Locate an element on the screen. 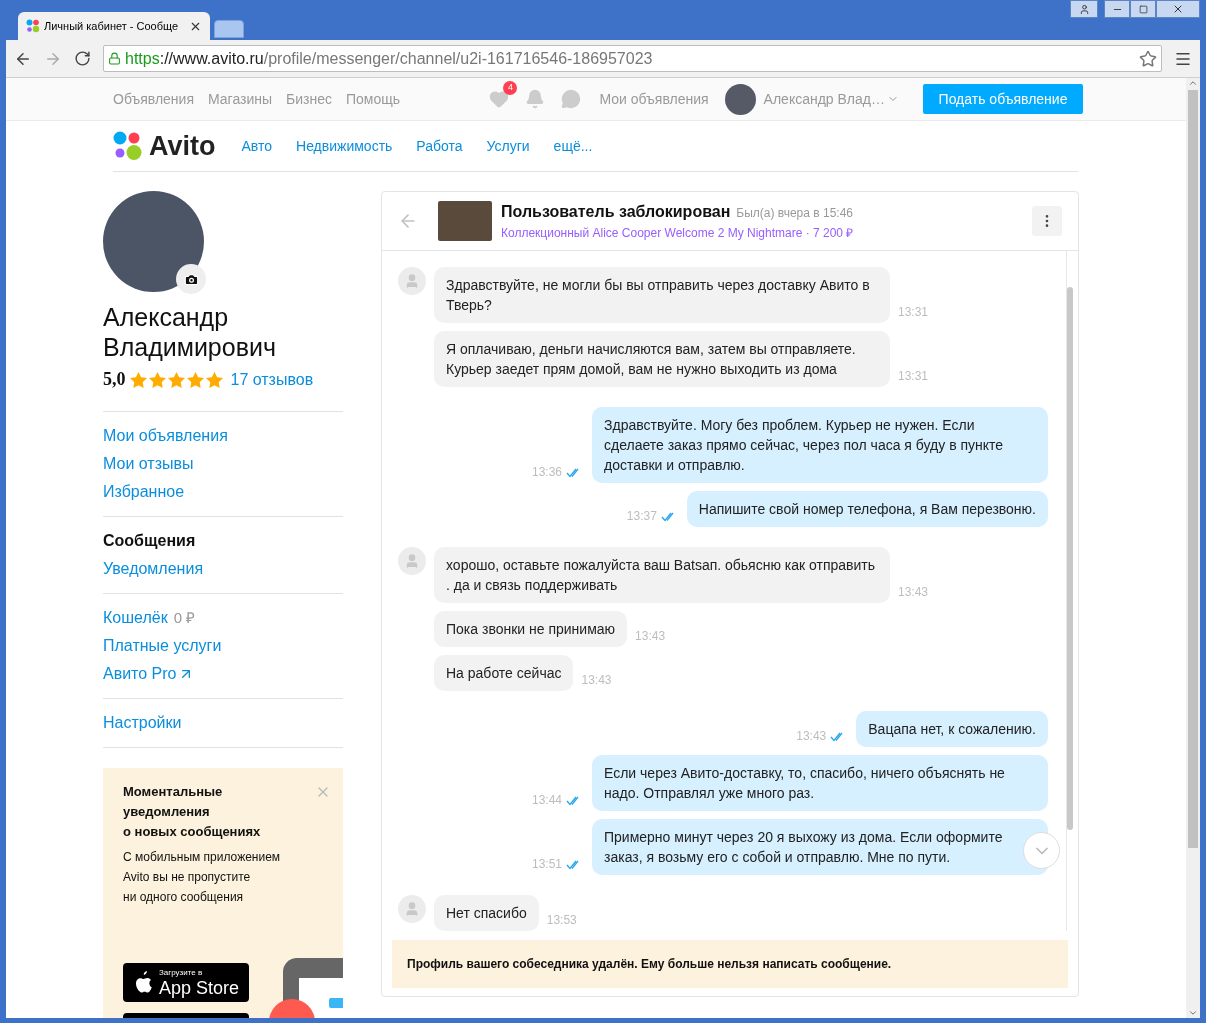 Image resolution: width=1206 pixels, height=1023 pixels. user-avatar-placeholder is located at coordinates (740, 99).